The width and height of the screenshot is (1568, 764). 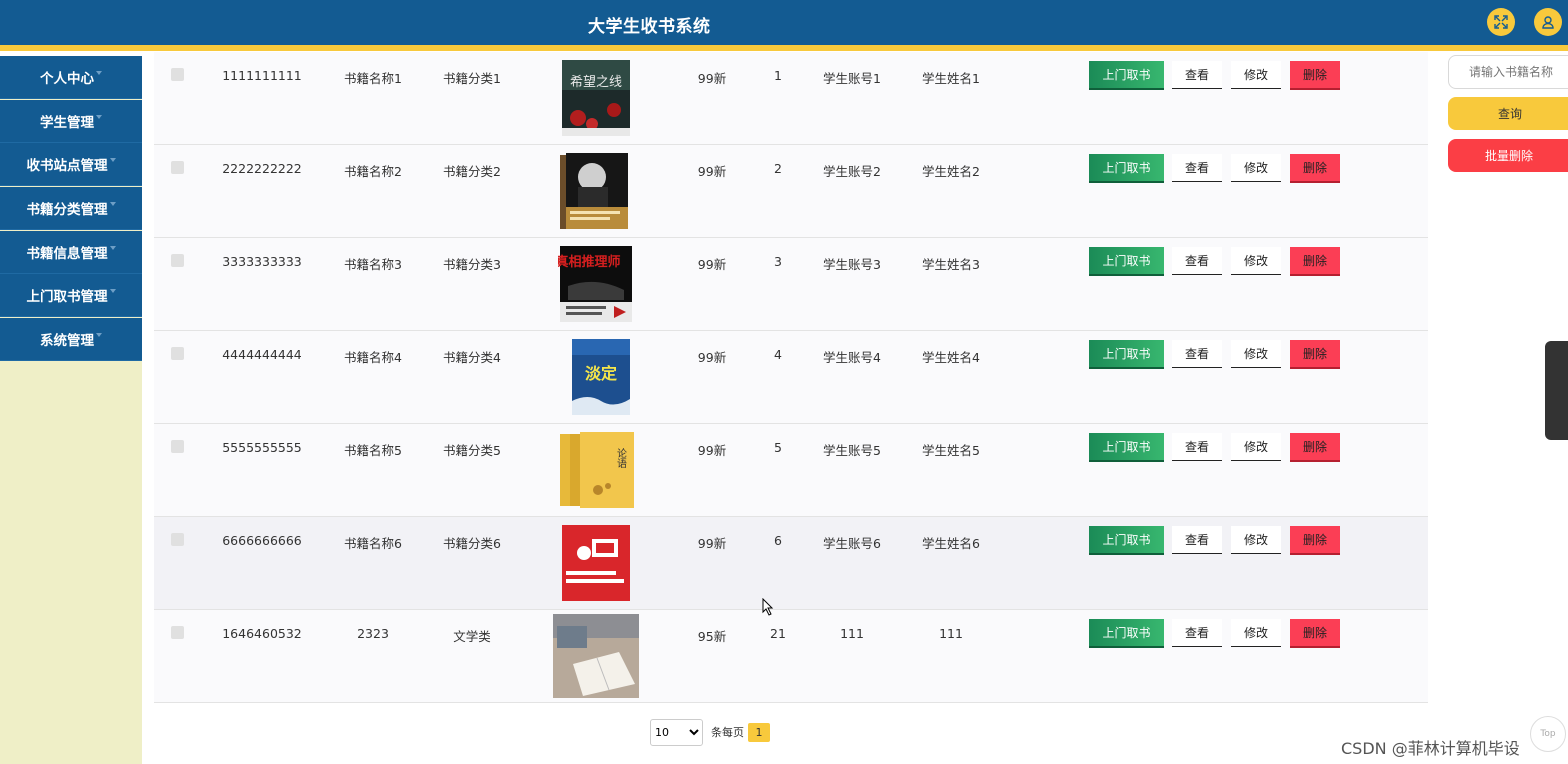 I want to click on cover-title: 淡定, so click(x=601, y=373).